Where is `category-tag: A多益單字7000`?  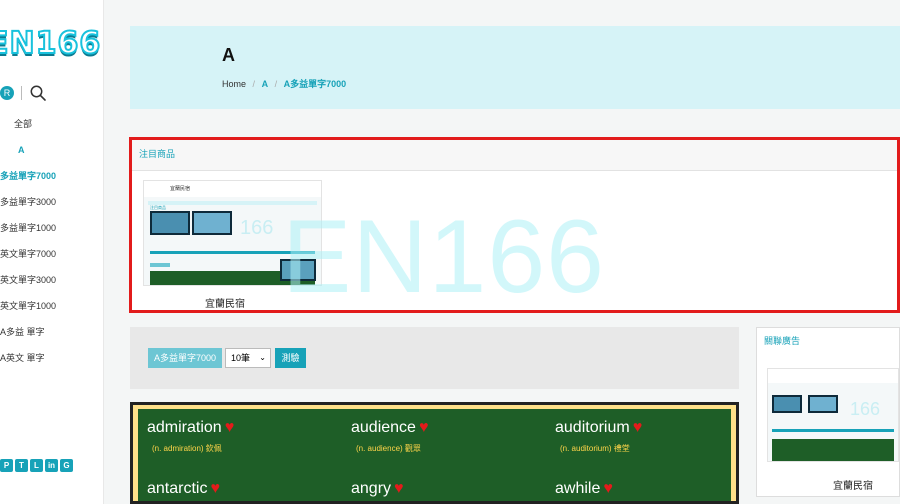
category-tag: A多益單字7000 is located at coordinates (185, 358).